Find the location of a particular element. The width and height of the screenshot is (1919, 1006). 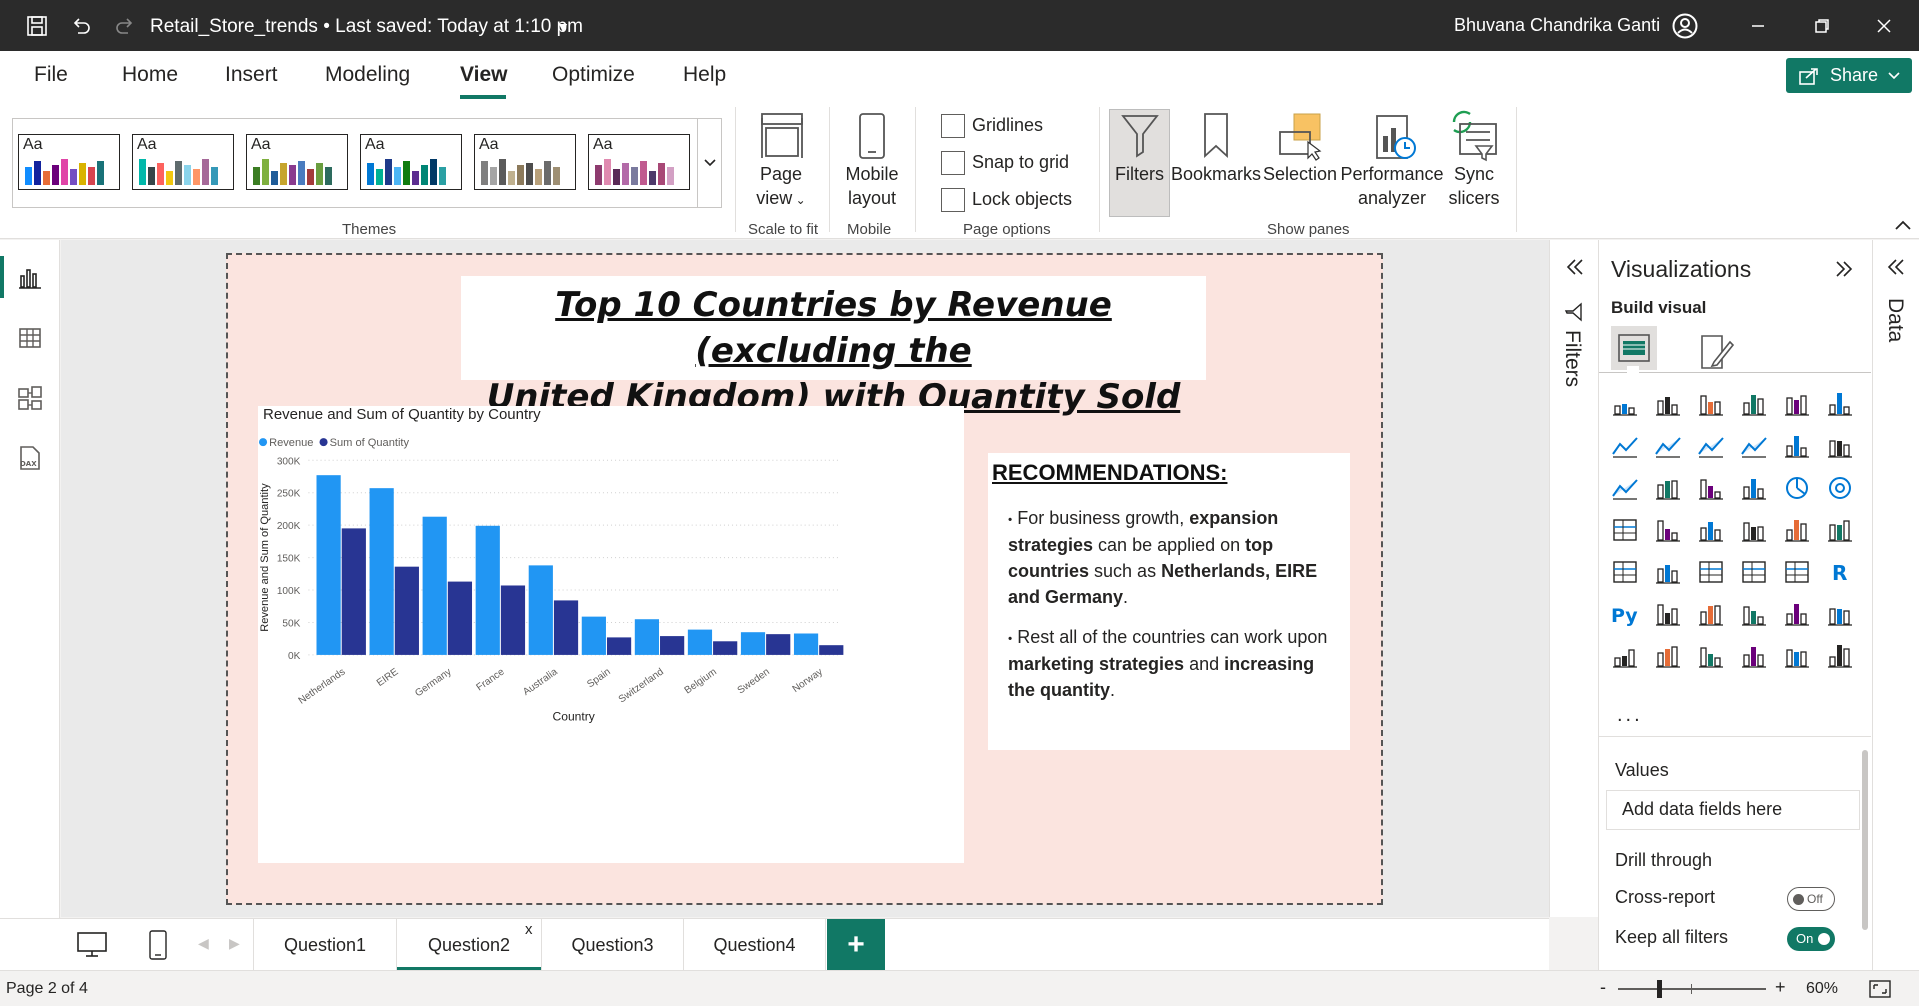

page-tab-question2: Question2 x is located at coordinates (469, 945).